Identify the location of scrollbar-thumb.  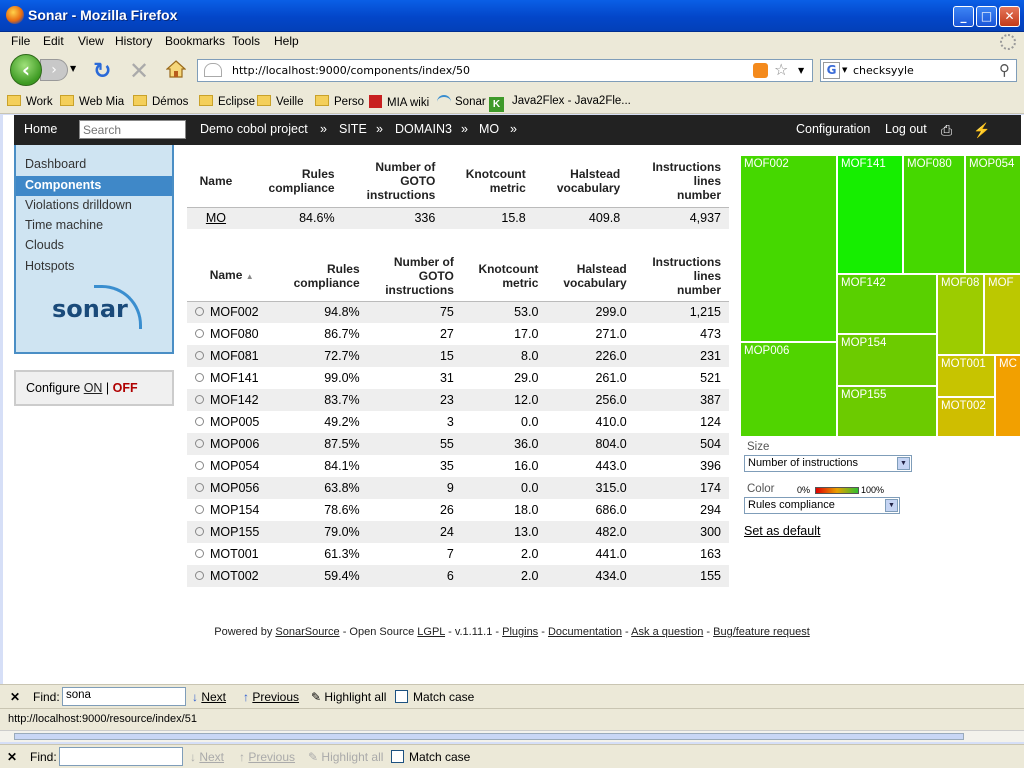
(489, 736).